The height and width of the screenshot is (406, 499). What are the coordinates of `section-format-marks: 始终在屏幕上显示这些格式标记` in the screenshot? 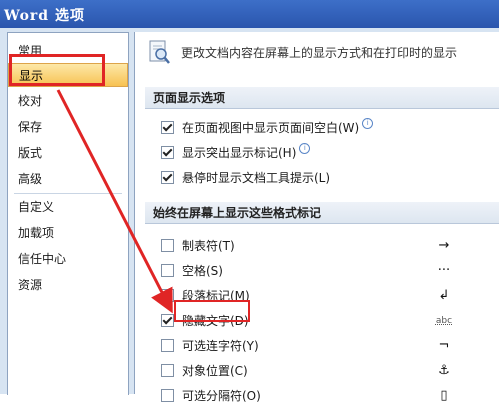 It's located at (322, 213).